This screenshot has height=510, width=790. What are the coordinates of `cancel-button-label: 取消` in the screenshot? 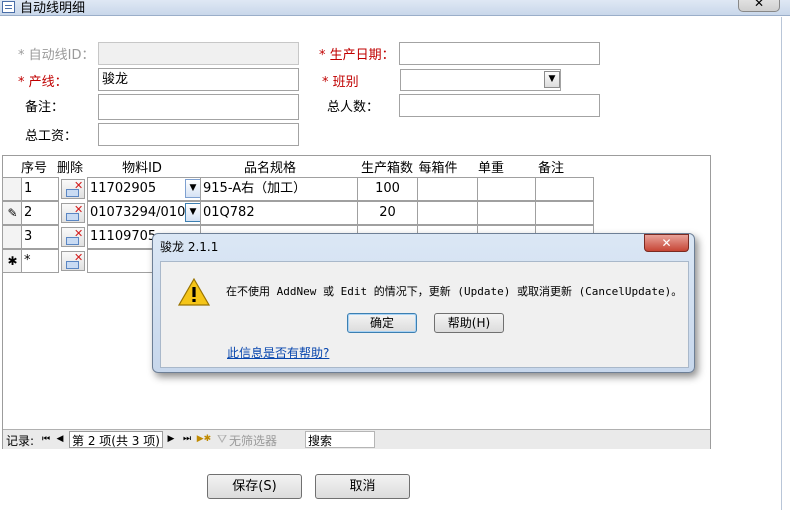 It's located at (362, 486).